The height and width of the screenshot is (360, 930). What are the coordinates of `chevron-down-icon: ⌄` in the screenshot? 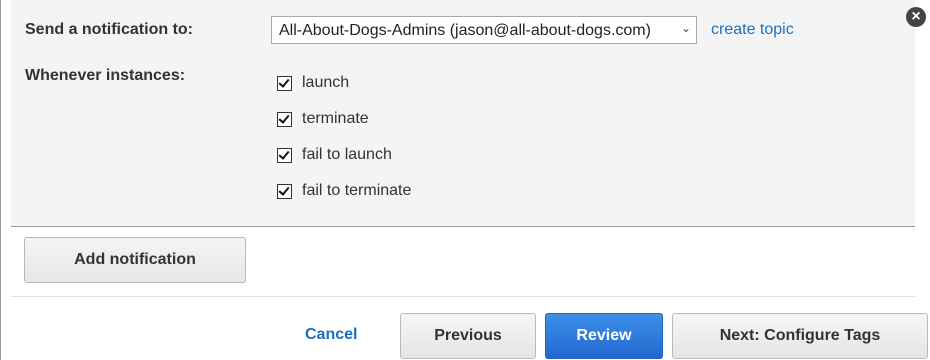 It's located at (685, 28).